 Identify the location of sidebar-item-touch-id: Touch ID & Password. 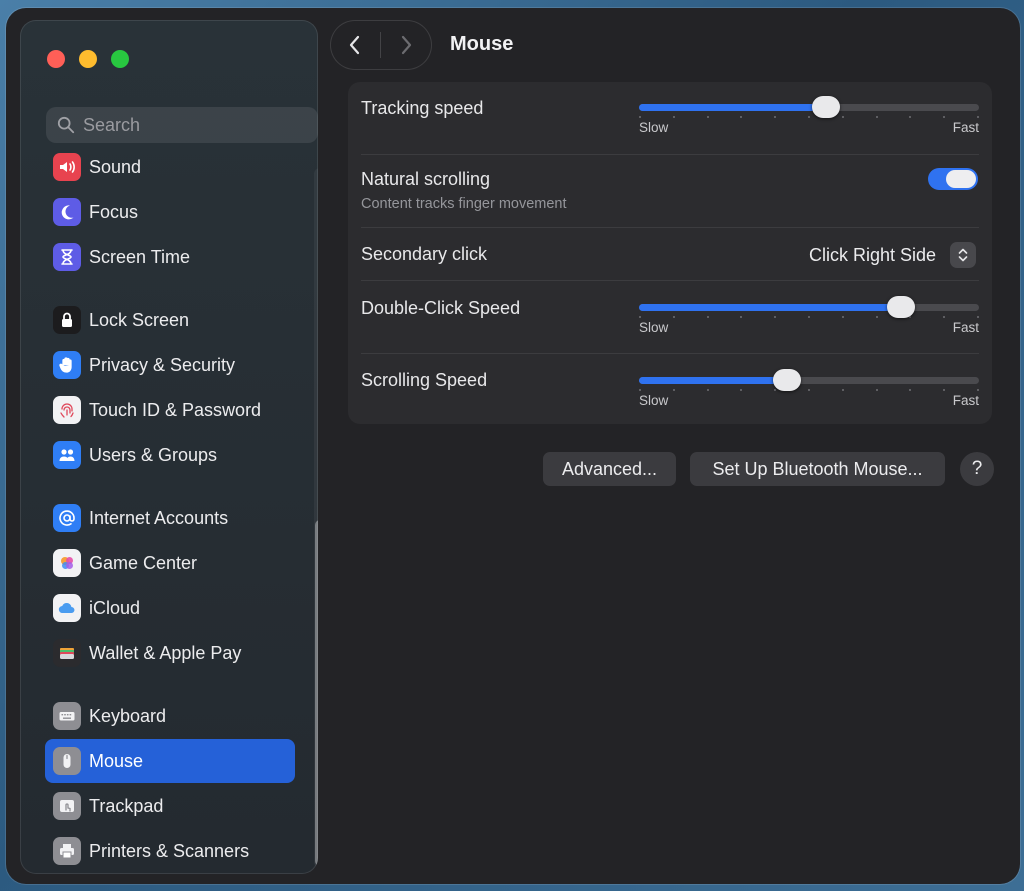
(170, 410).